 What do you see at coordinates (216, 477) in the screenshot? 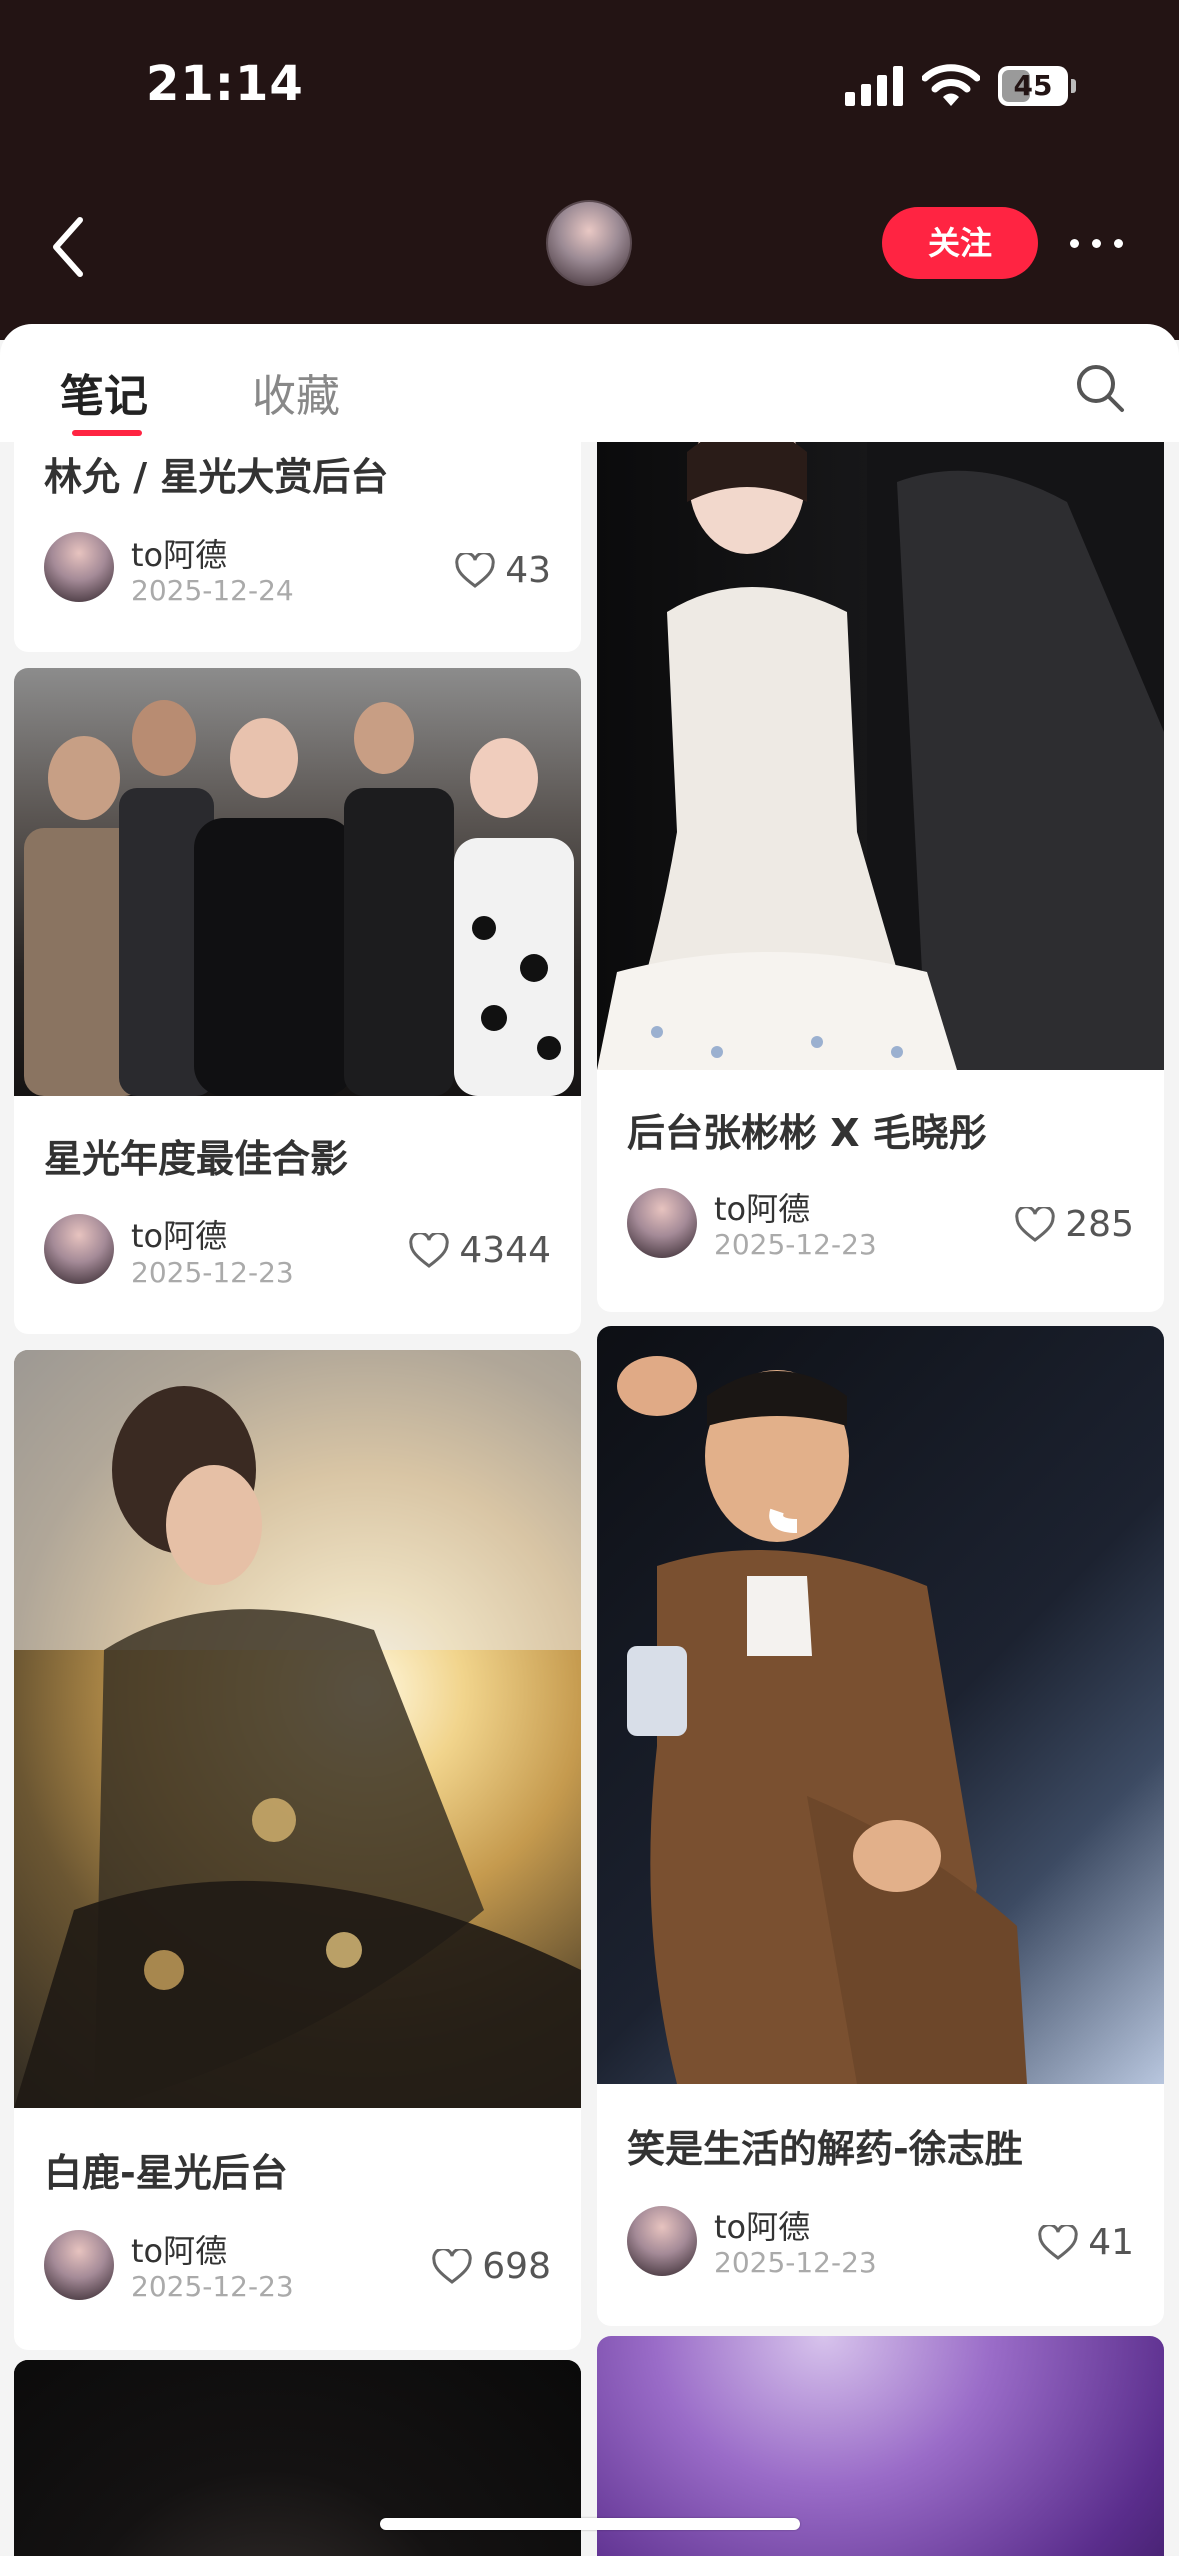
I see `note-title: 林允 / 星光大赏后台` at bounding box center [216, 477].